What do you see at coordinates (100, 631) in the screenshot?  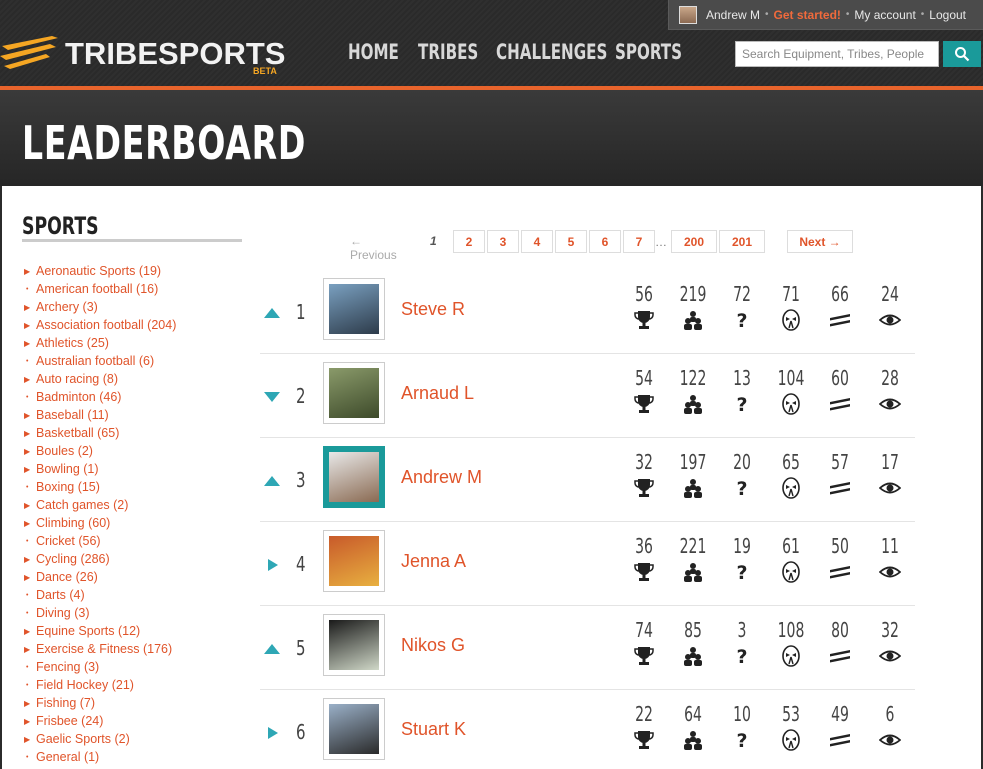 I see `sport-item: ▶ Equine Sports (12)` at bounding box center [100, 631].